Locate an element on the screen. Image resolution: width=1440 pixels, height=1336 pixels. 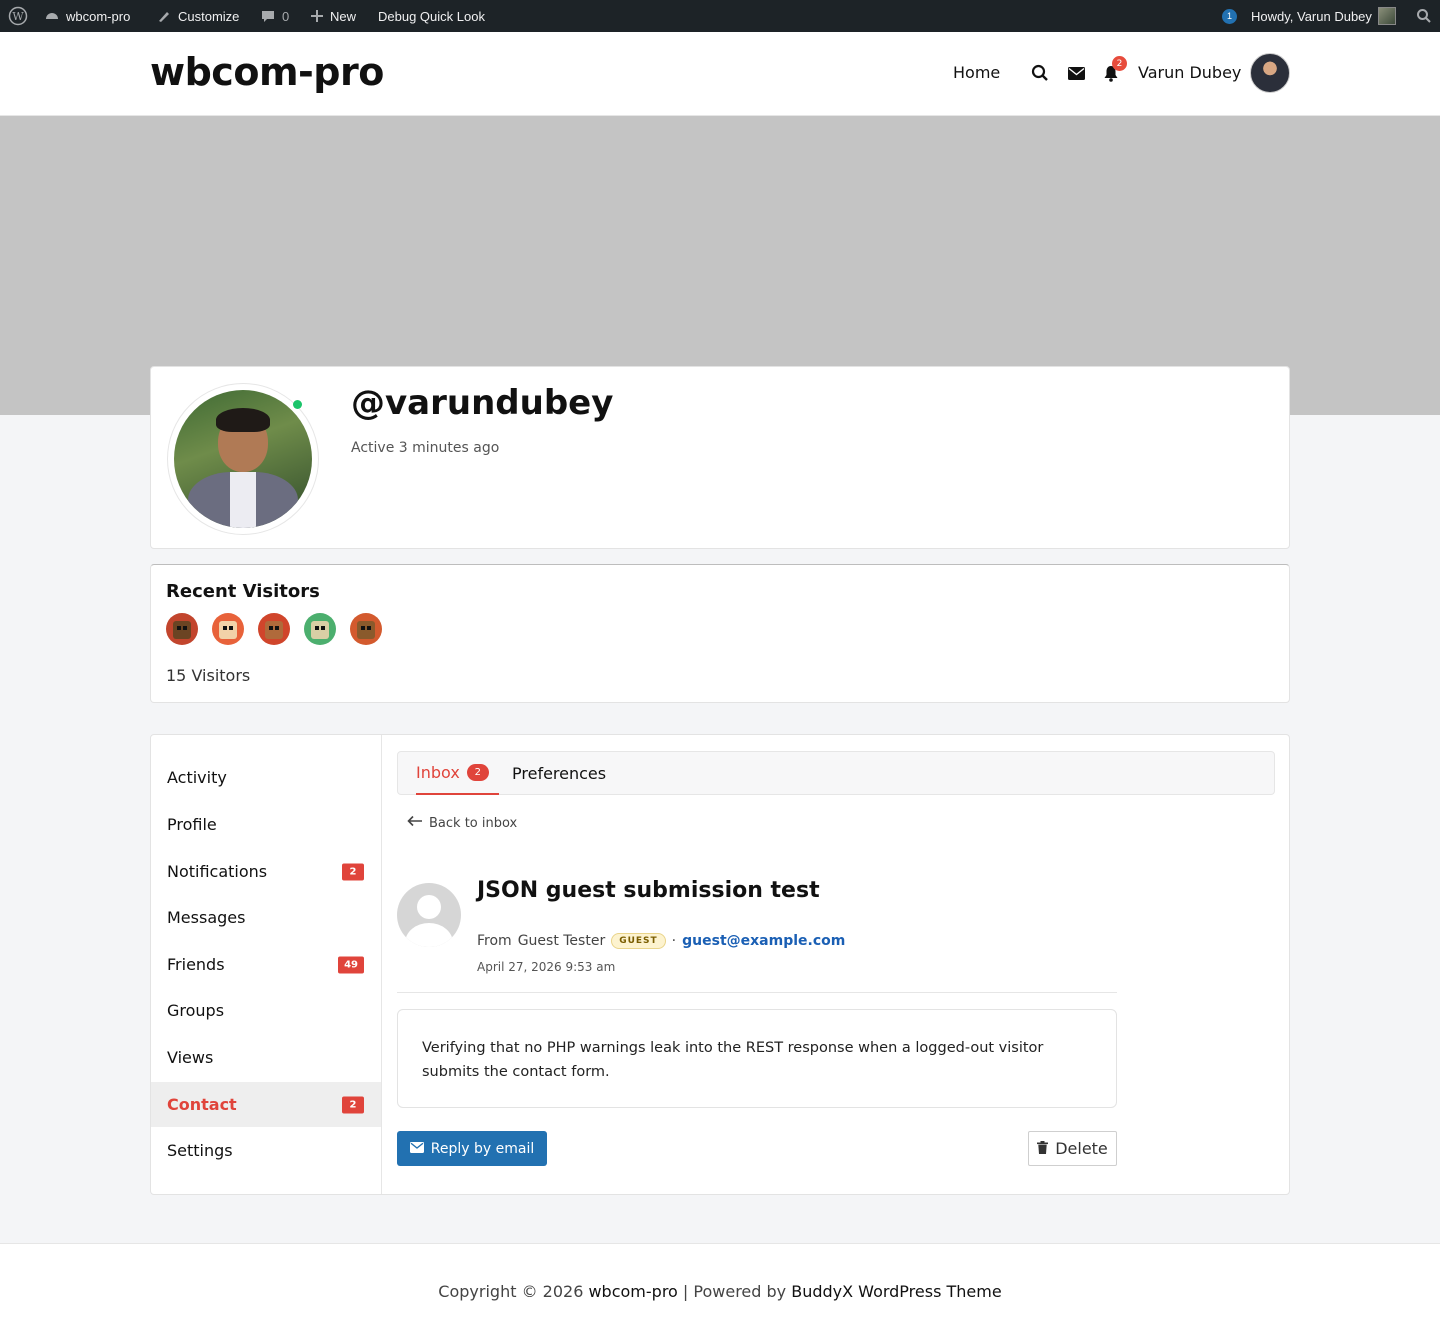
delete-label: Delete is located at coordinates (1081, 1148).